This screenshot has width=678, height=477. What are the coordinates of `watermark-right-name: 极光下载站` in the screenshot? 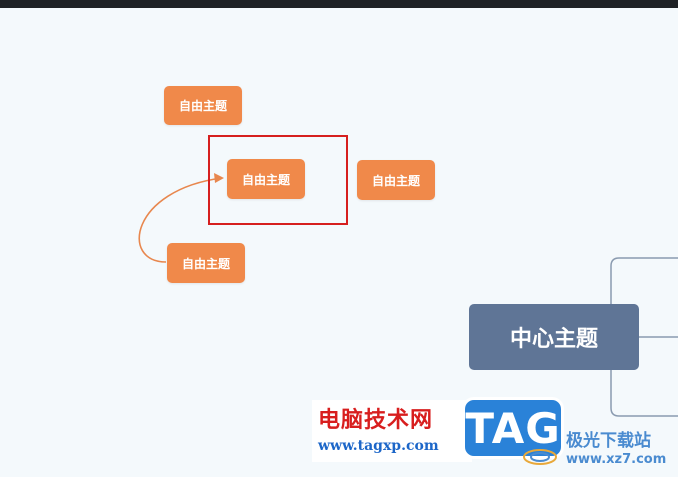 It's located at (608, 441).